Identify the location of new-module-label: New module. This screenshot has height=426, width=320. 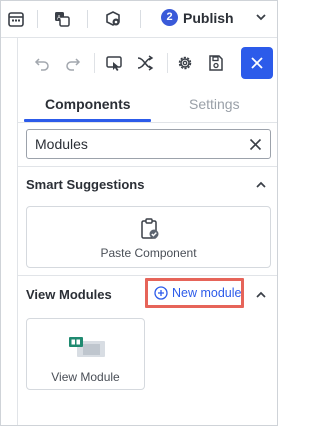
(207, 293).